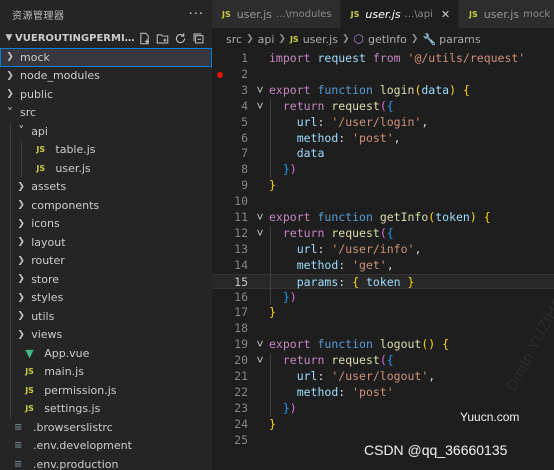  I want to click on code-line: 7 data, so click(383, 154).